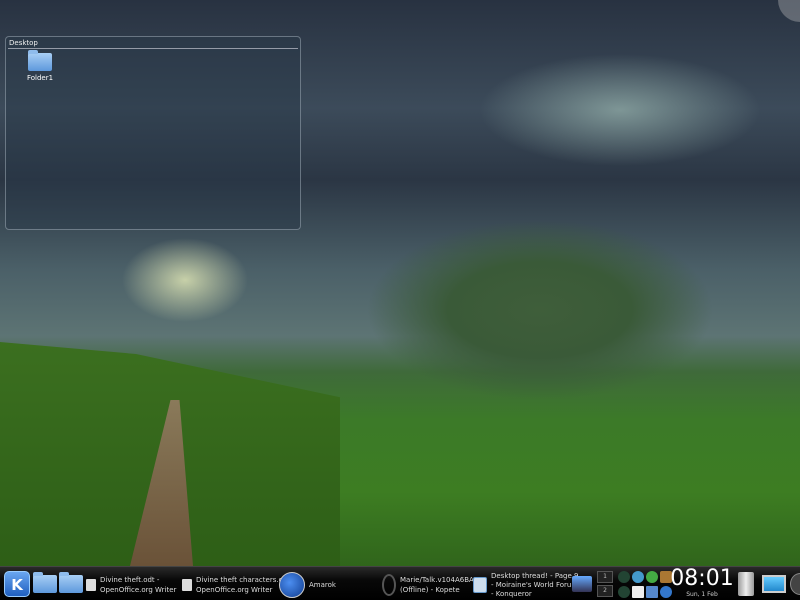 Image resolution: width=800 pixels, height=600 pixels. I want to click on task-title: Divine theft.odt -, so click(130, 580).